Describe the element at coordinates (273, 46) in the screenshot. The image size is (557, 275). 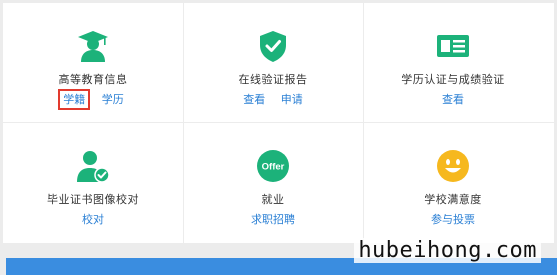
I see `shield-check-icon` at that location.